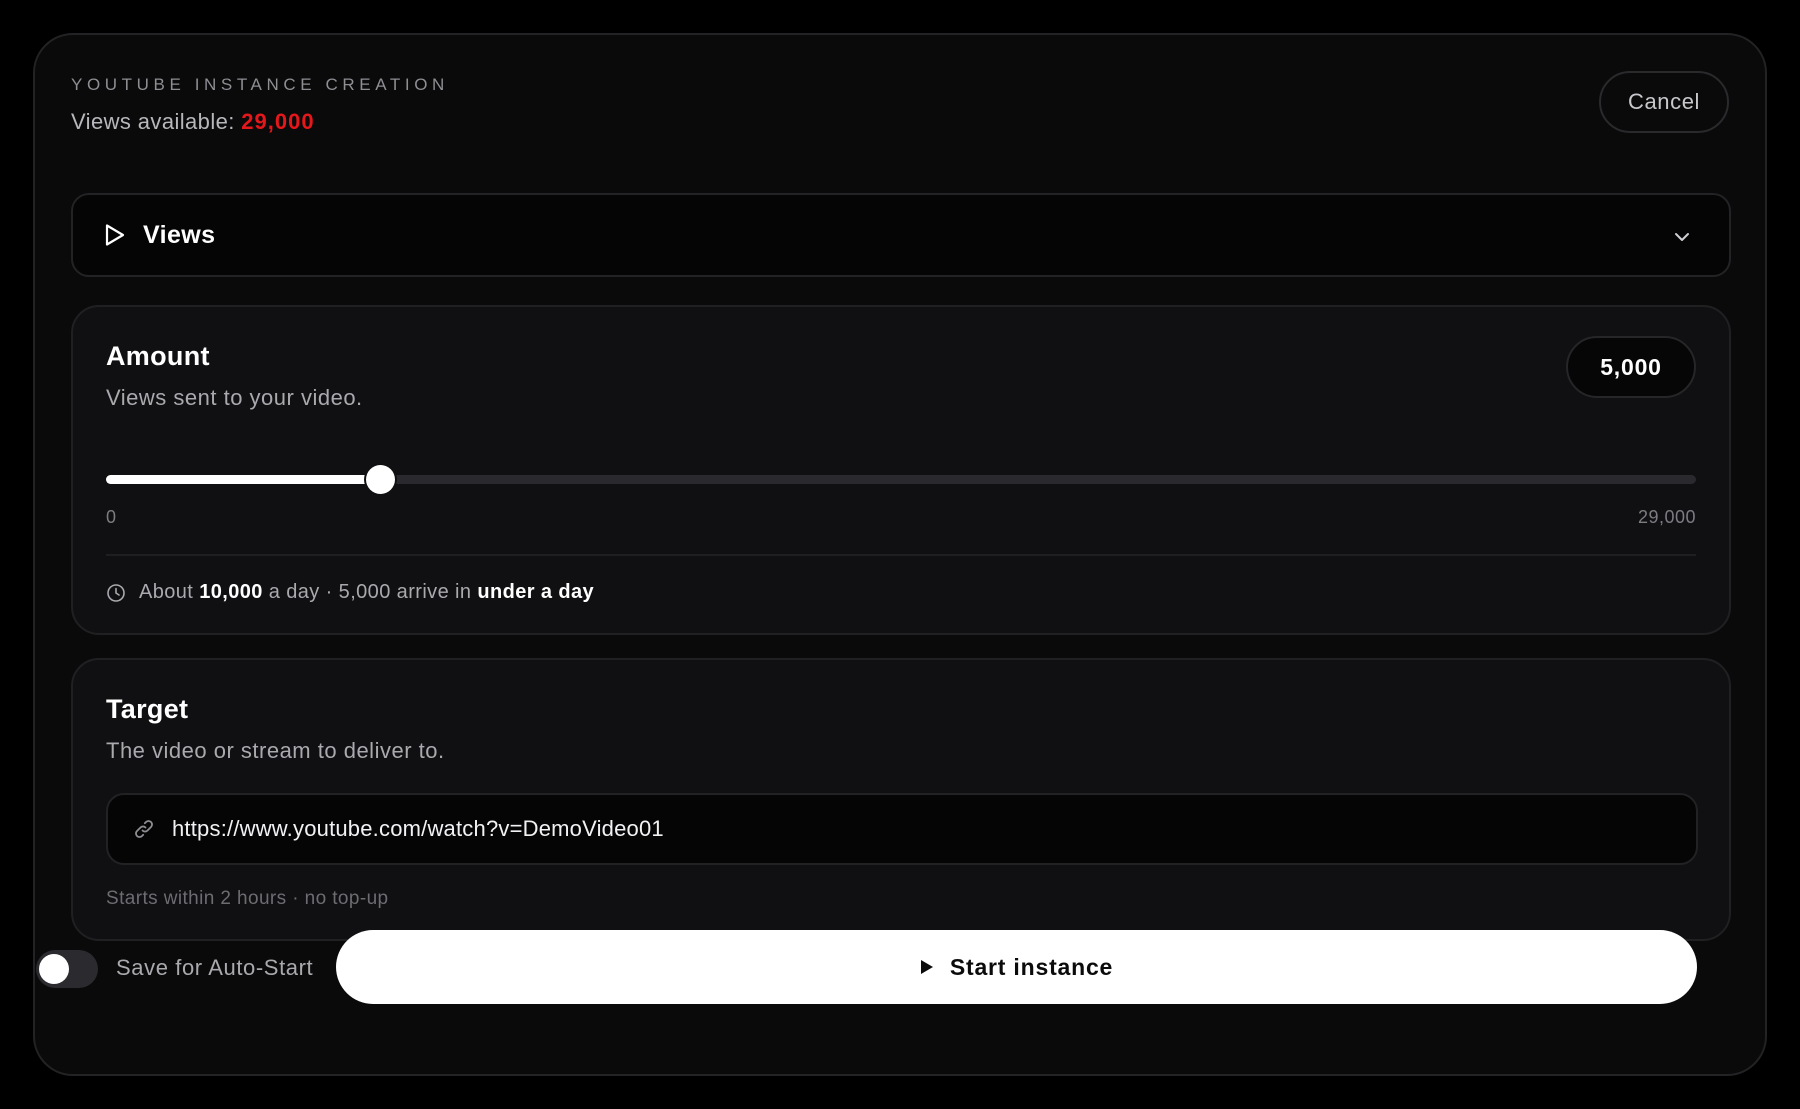 The image size is (1800, 1109). Describe the element at coordinates (158, 356) in the screenshot. I see `amount-title: Amount` at that location.